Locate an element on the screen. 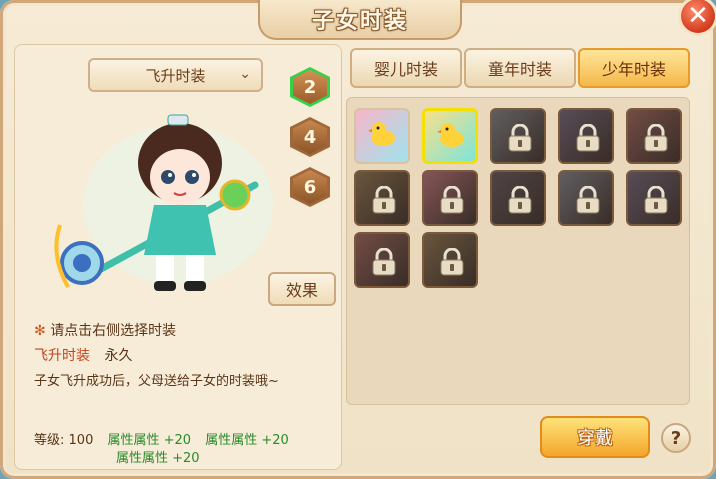 The height and width of the screenshot is (479, 716). hint-text: ✻ 请点击右侧选择时装 is located at coordinates (105, 330).